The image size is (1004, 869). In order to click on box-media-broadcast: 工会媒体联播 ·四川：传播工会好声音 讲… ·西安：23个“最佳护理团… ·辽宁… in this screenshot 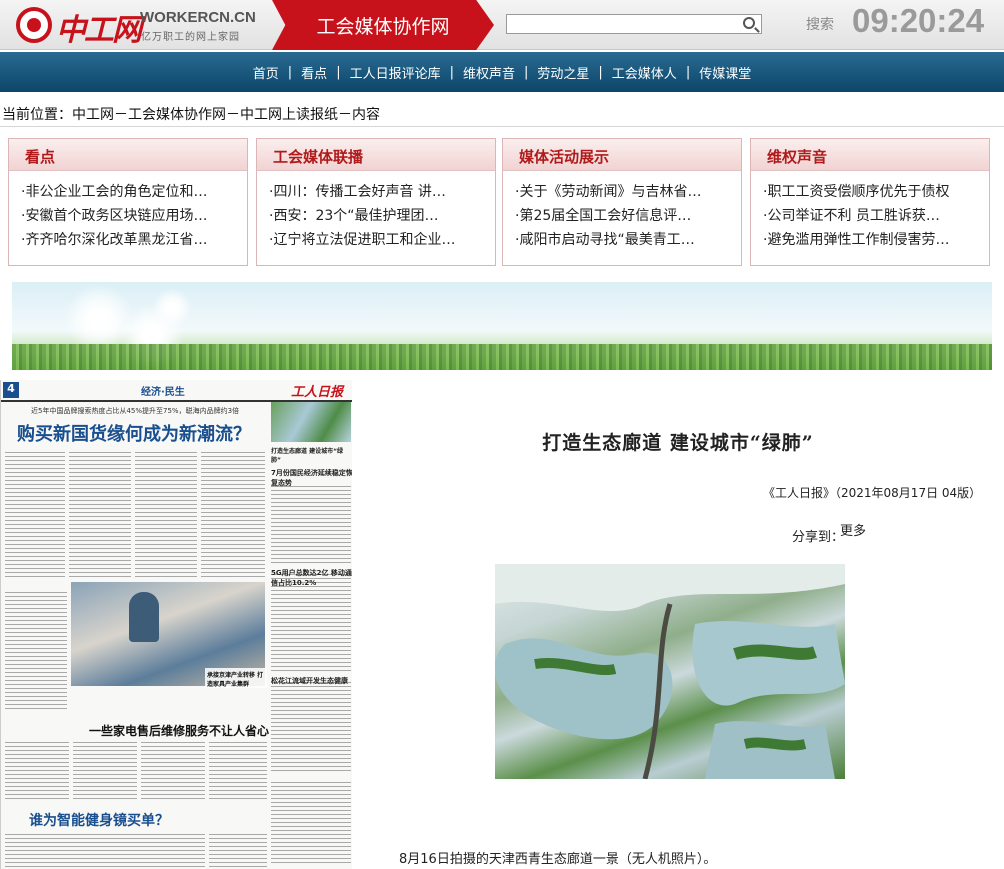, I will do `click(376, 202)`.